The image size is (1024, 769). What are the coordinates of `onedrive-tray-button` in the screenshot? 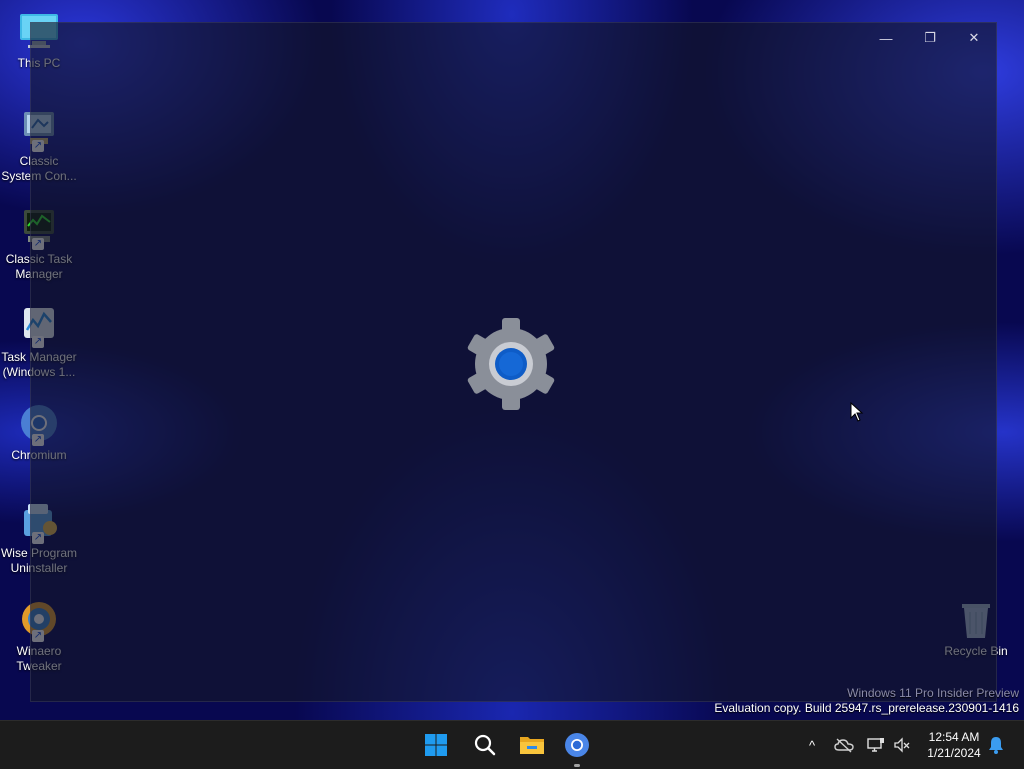 It's located at (844, 745).